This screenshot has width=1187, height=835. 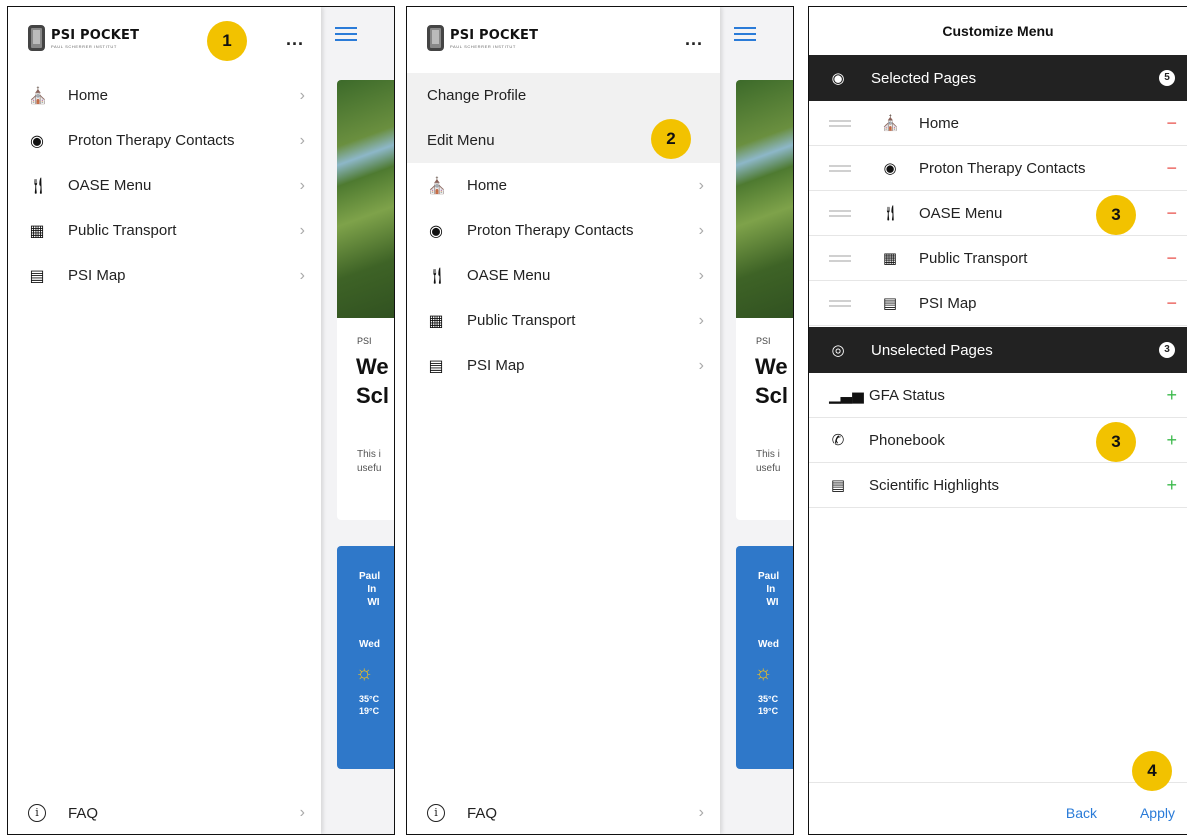 I want to click on info-icon: i, so click(x=436, y=813).